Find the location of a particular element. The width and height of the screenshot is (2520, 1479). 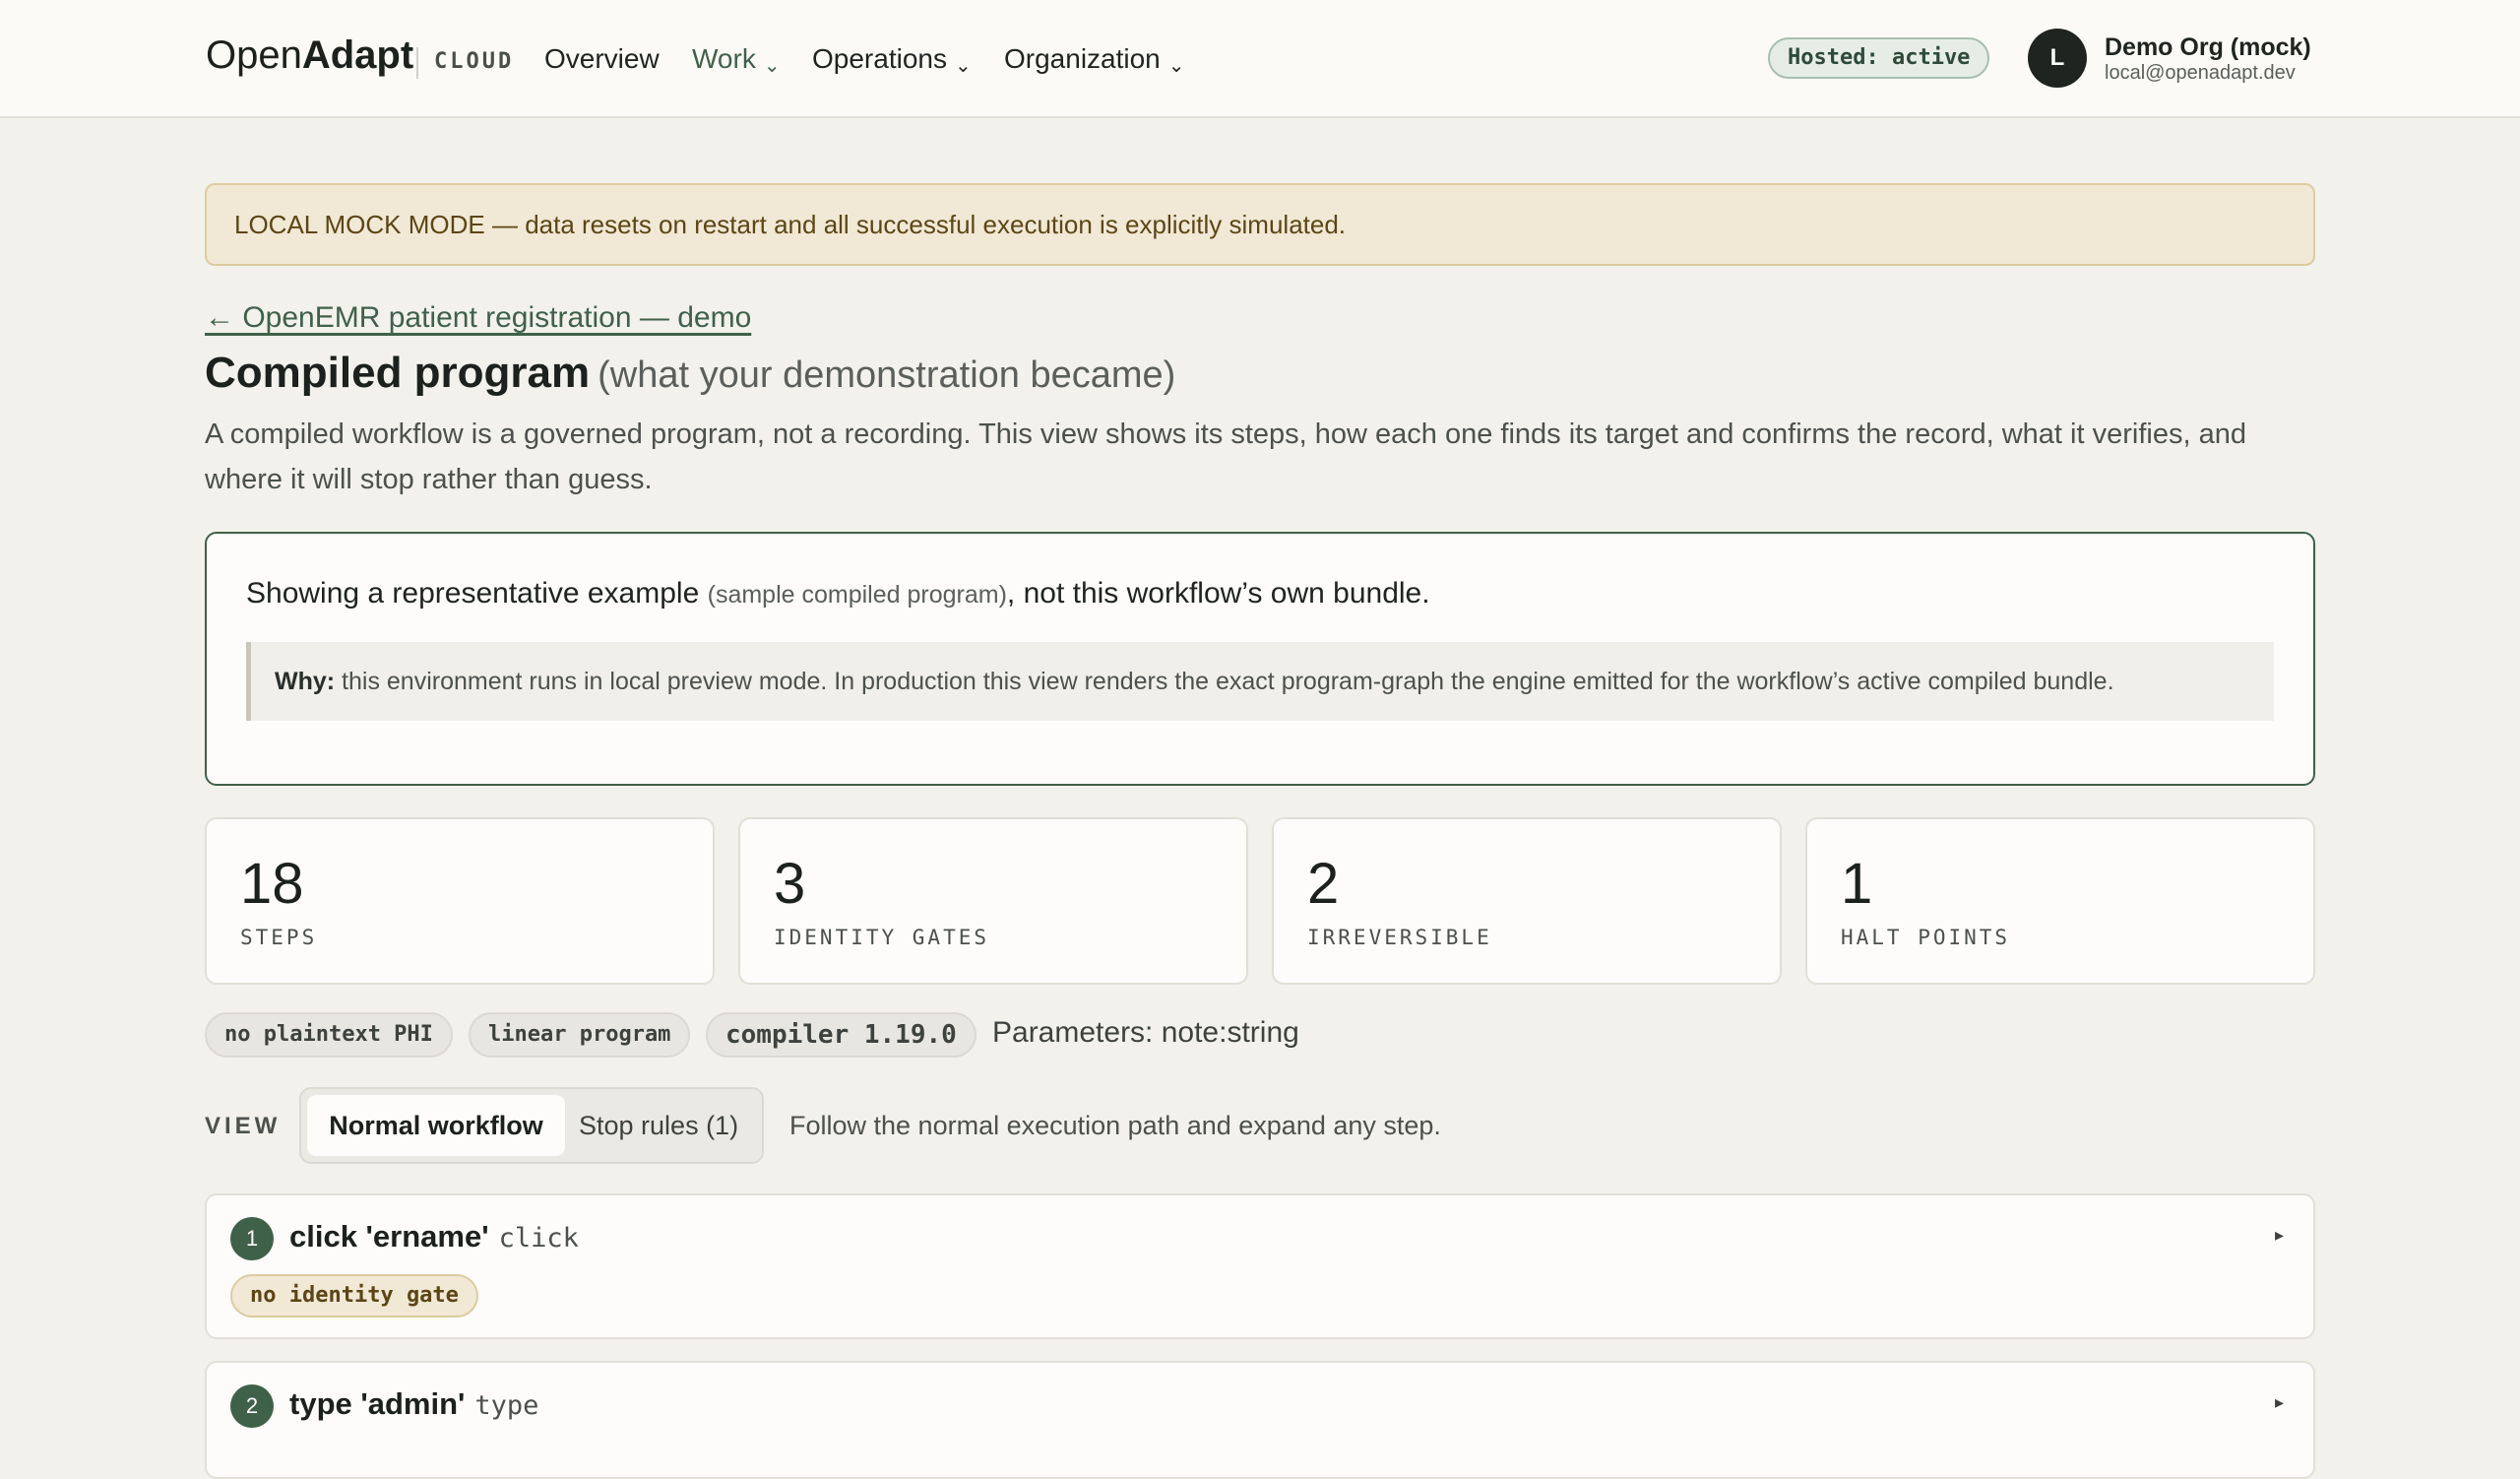

stat-value: 18 is located at coordinates (272, 884).